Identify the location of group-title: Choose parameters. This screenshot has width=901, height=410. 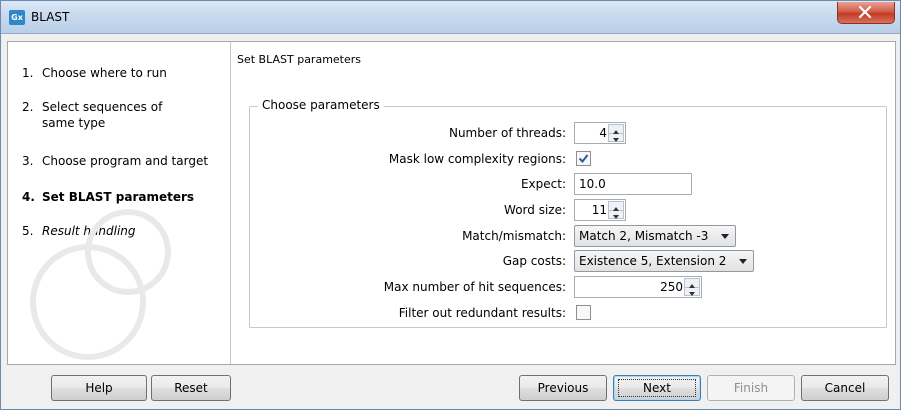
(321, 105).